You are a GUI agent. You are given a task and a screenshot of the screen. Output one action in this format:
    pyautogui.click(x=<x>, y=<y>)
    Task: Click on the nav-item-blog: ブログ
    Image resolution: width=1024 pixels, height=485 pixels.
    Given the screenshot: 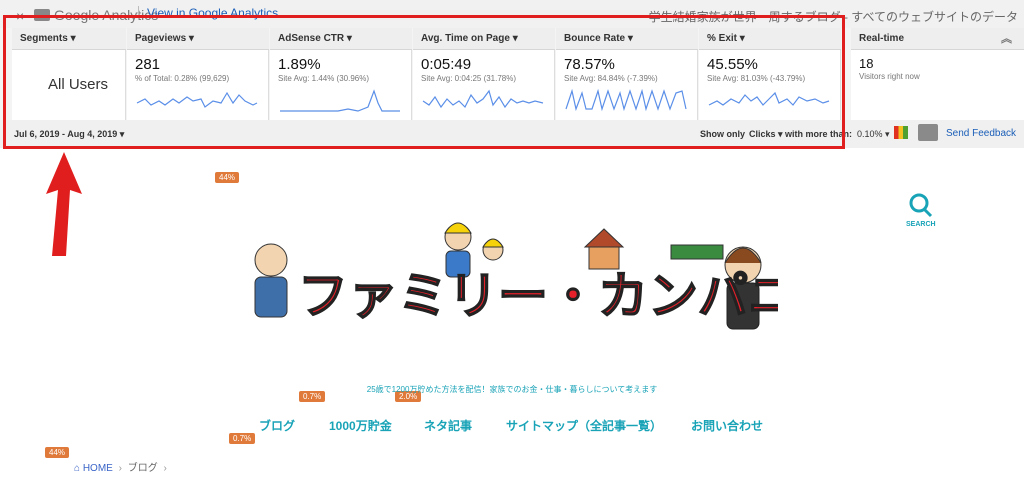 What is the action you would take?
    pyautogui.click(x=277, y=425)
    